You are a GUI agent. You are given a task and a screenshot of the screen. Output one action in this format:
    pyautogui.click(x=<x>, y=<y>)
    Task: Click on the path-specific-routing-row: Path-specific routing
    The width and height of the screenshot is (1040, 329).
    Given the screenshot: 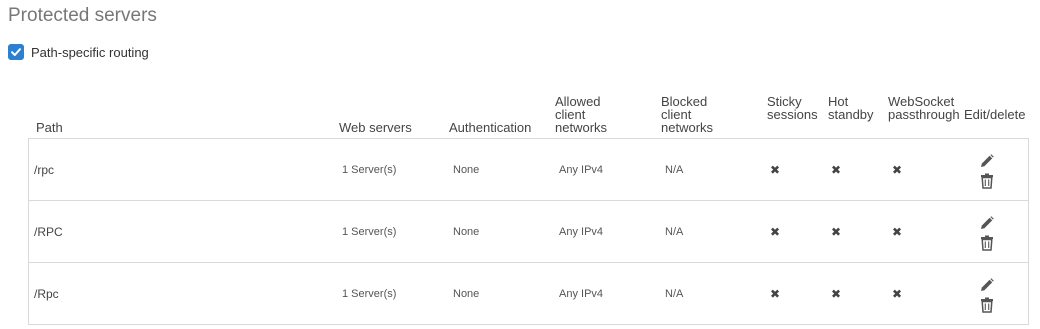 What is the action you would take?
    pyautogui.click(x=78, y=52)
    